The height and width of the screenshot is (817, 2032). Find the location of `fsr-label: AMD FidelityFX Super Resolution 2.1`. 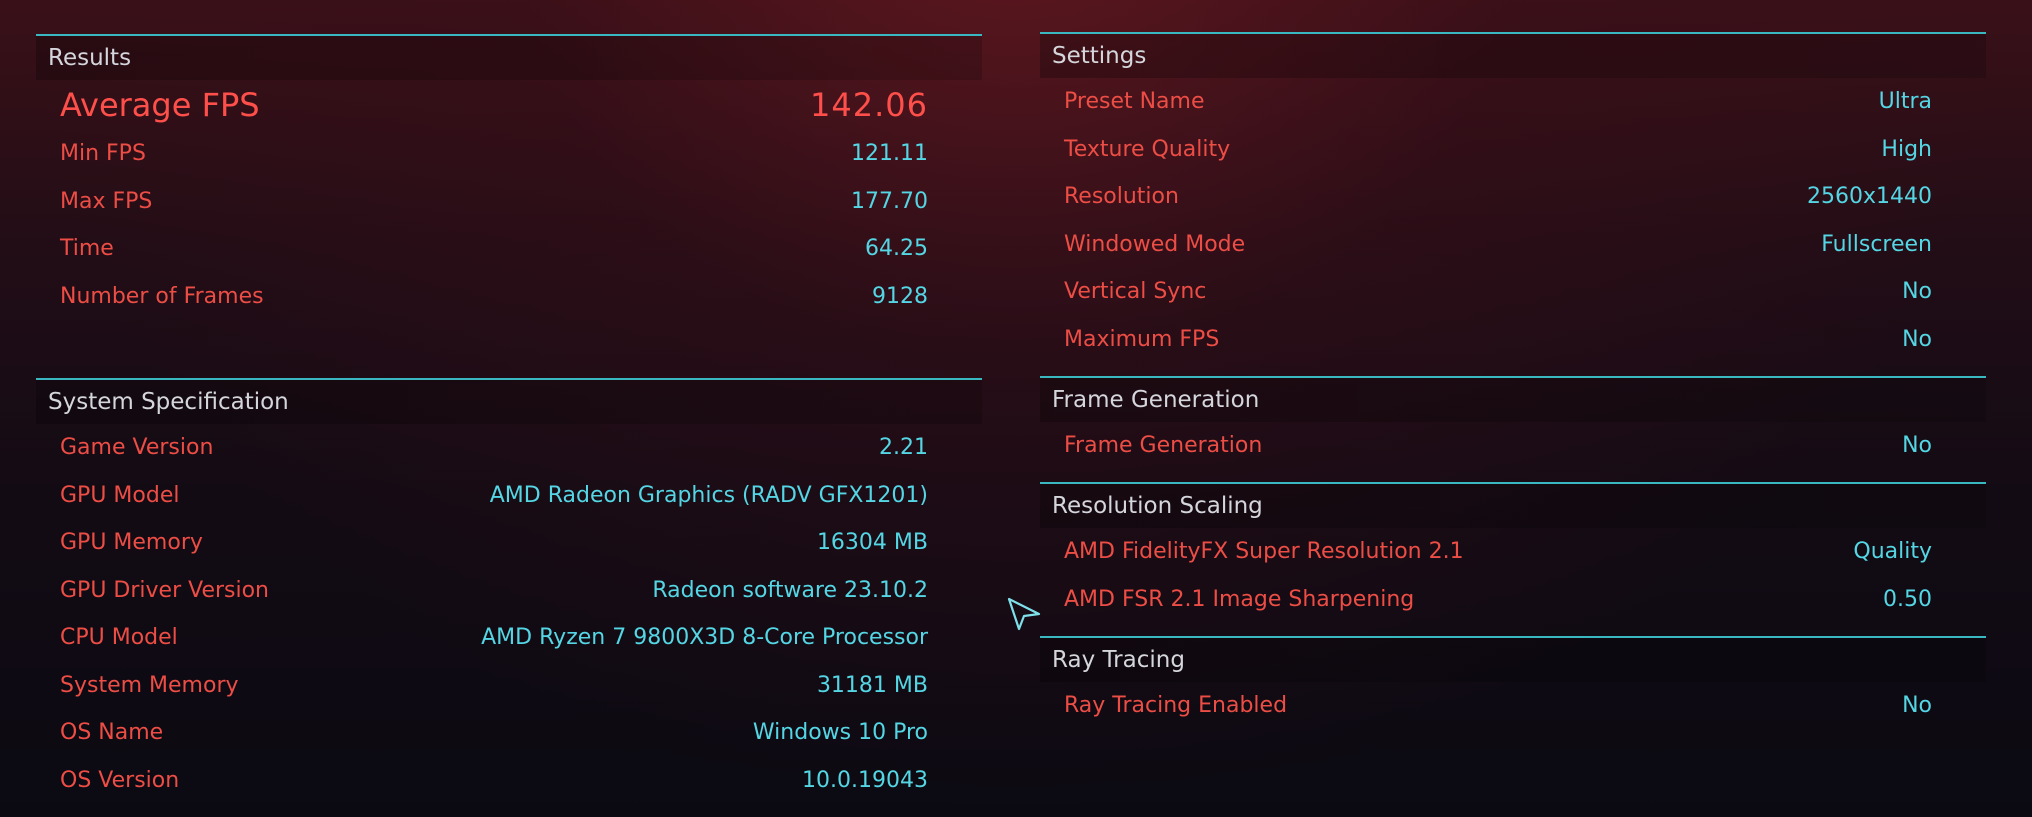

fsr-label: AMD FidelityFX Super Resolution 2.1 is located at coordinates (1264, 551).